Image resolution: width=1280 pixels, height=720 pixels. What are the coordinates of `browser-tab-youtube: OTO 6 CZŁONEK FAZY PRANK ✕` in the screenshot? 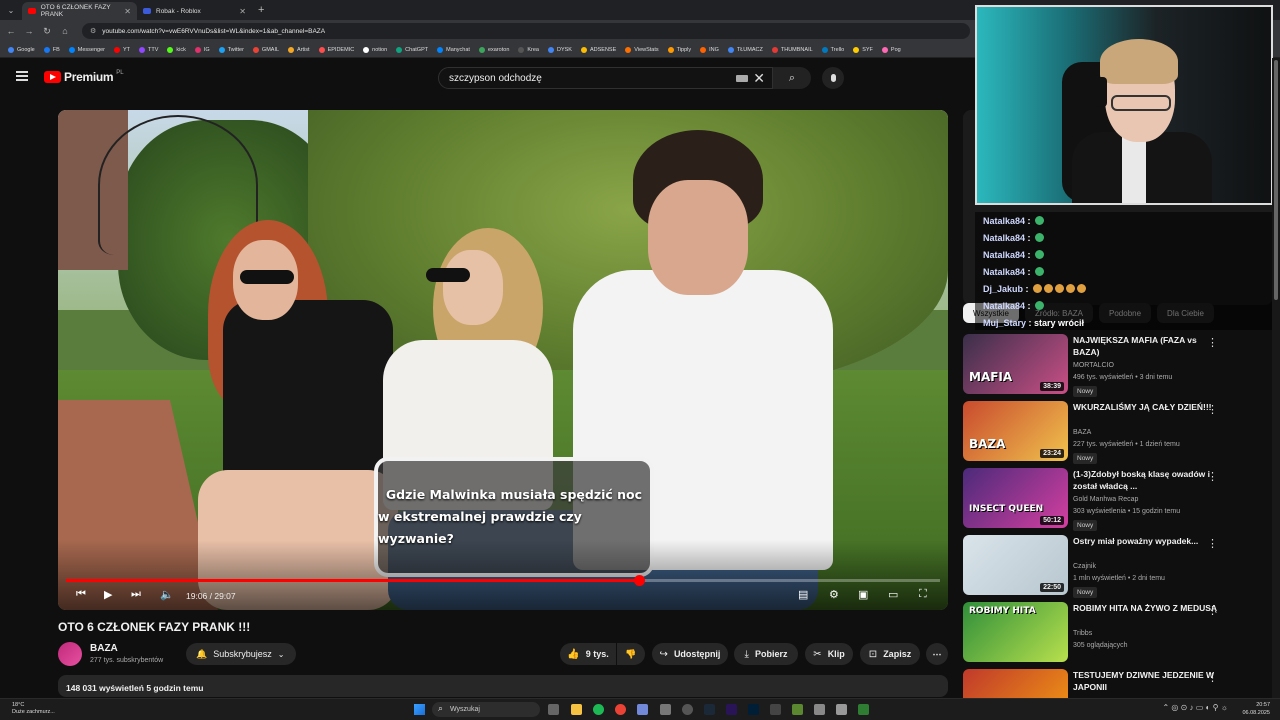 It's located at (79, 11).